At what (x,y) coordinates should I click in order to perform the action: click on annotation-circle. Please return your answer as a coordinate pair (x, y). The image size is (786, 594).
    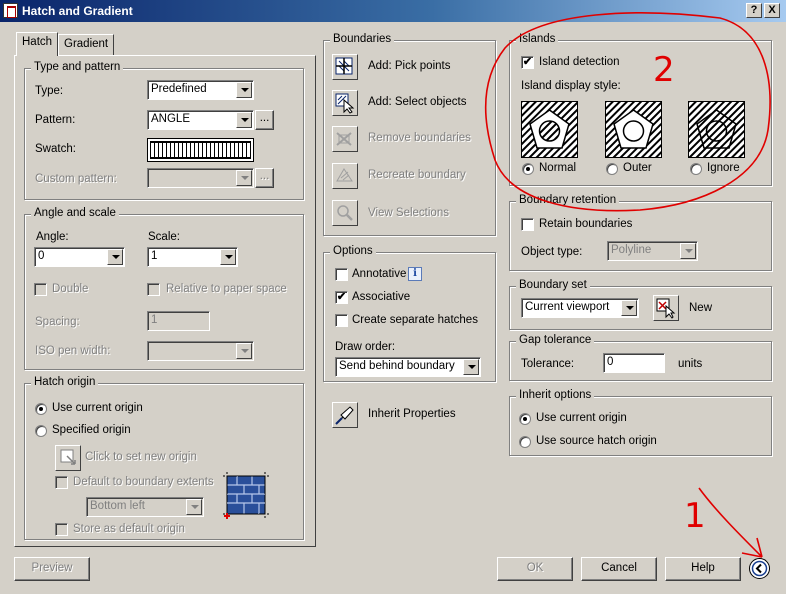
    Looking at the image, I should click on (627, 112).